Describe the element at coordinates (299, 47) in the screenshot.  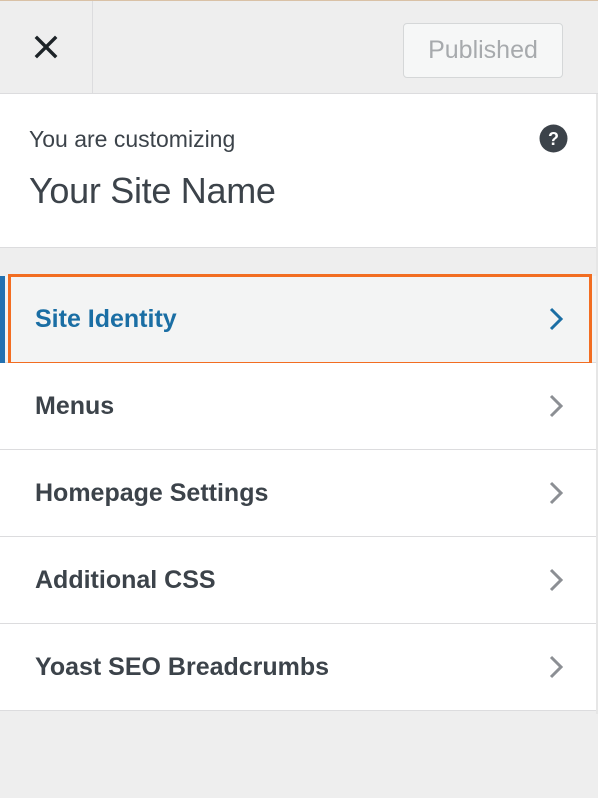
I see `customizer-header: Published` at that location.